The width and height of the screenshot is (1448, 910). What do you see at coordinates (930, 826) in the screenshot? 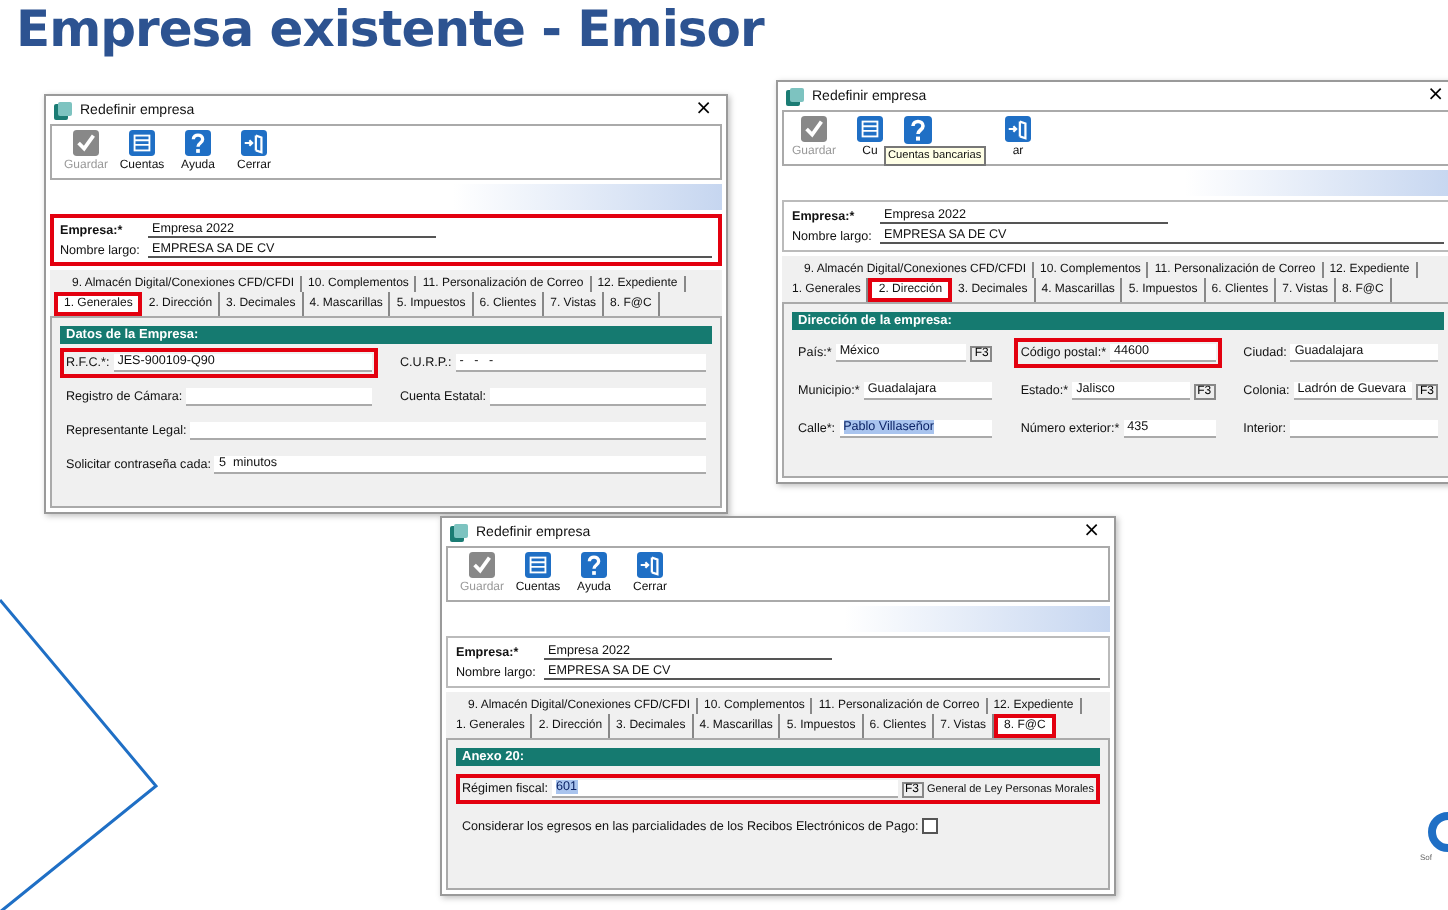
I see `checkbox` at bounding box center [930, 826].